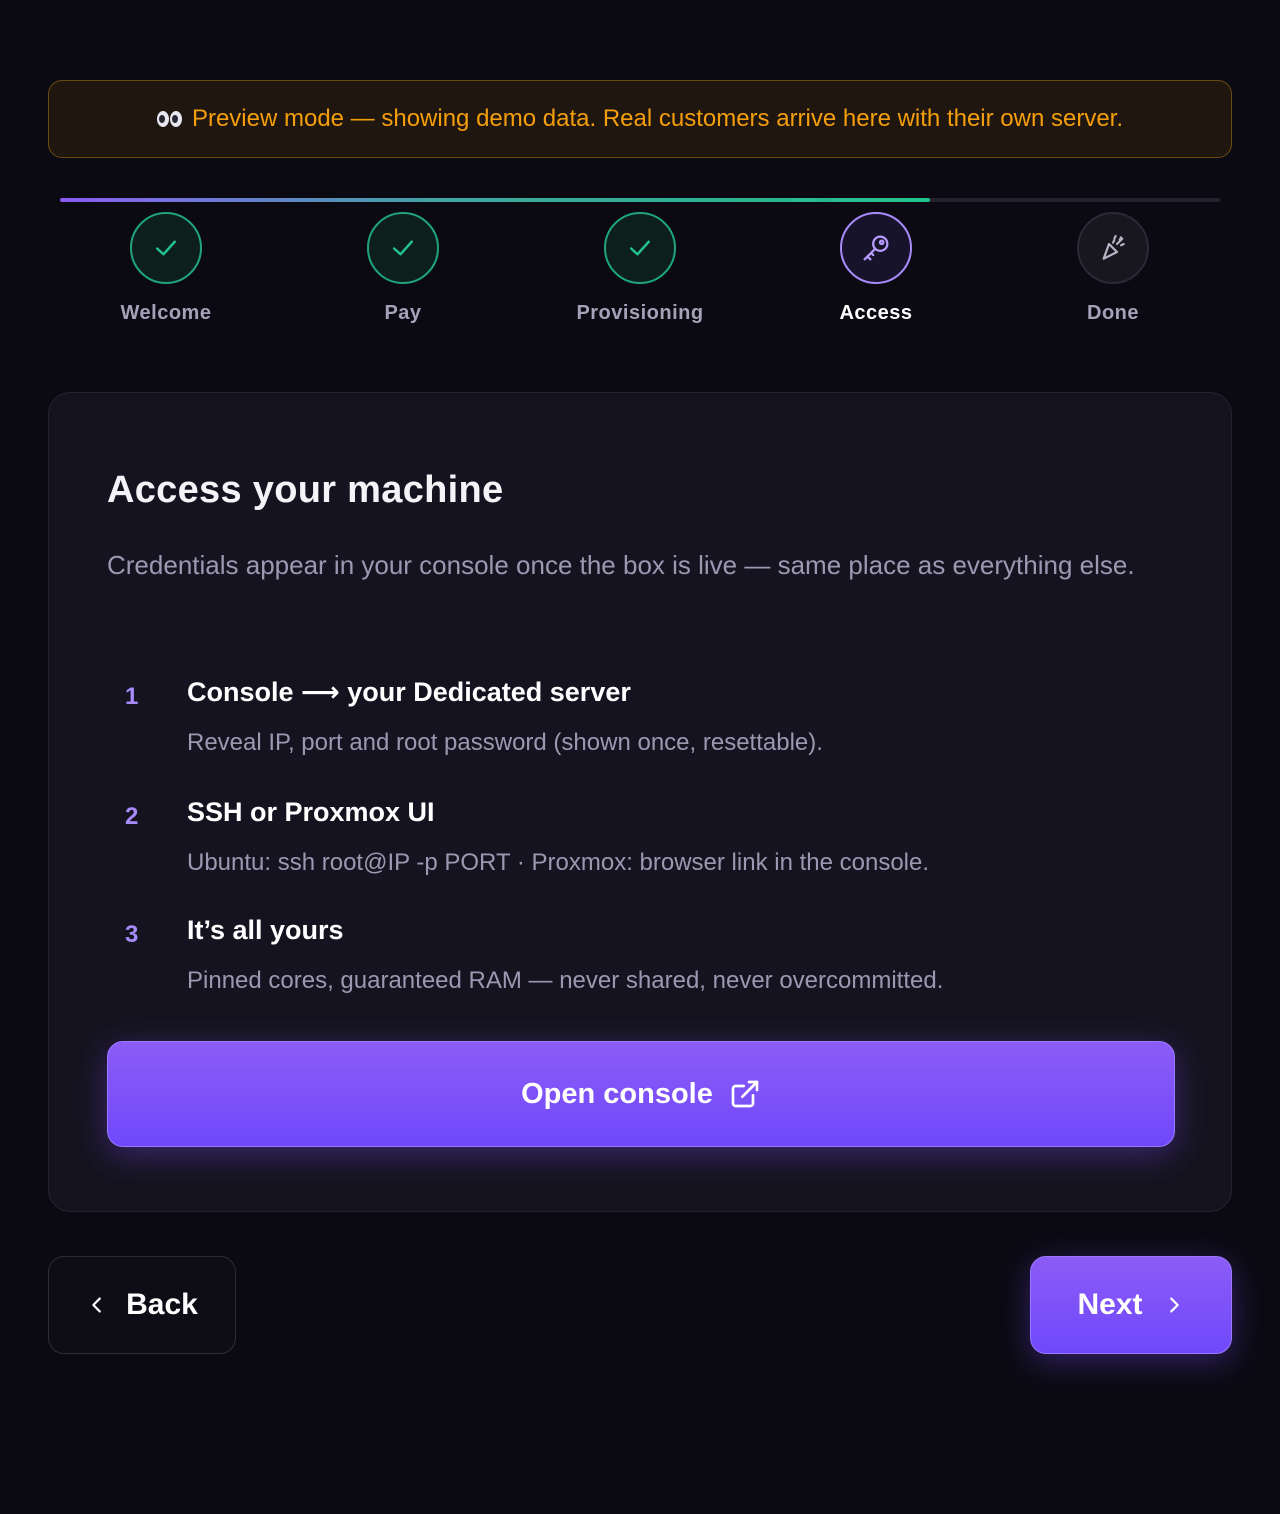 This screenshot has width=1280, height=1514. Describe the element at coordinates (96, 1305) in the screenshot. I see `chevron-left-icon` at that location.